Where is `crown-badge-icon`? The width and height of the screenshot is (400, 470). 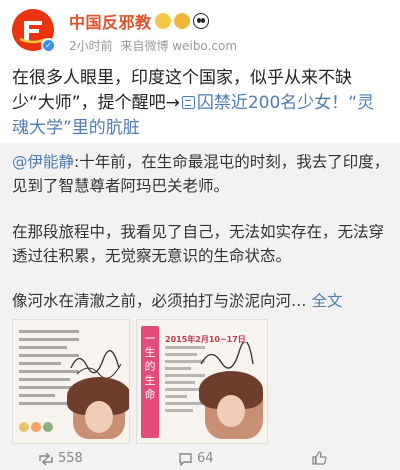
crown-badge-icon is located at coordinates (162, 21).